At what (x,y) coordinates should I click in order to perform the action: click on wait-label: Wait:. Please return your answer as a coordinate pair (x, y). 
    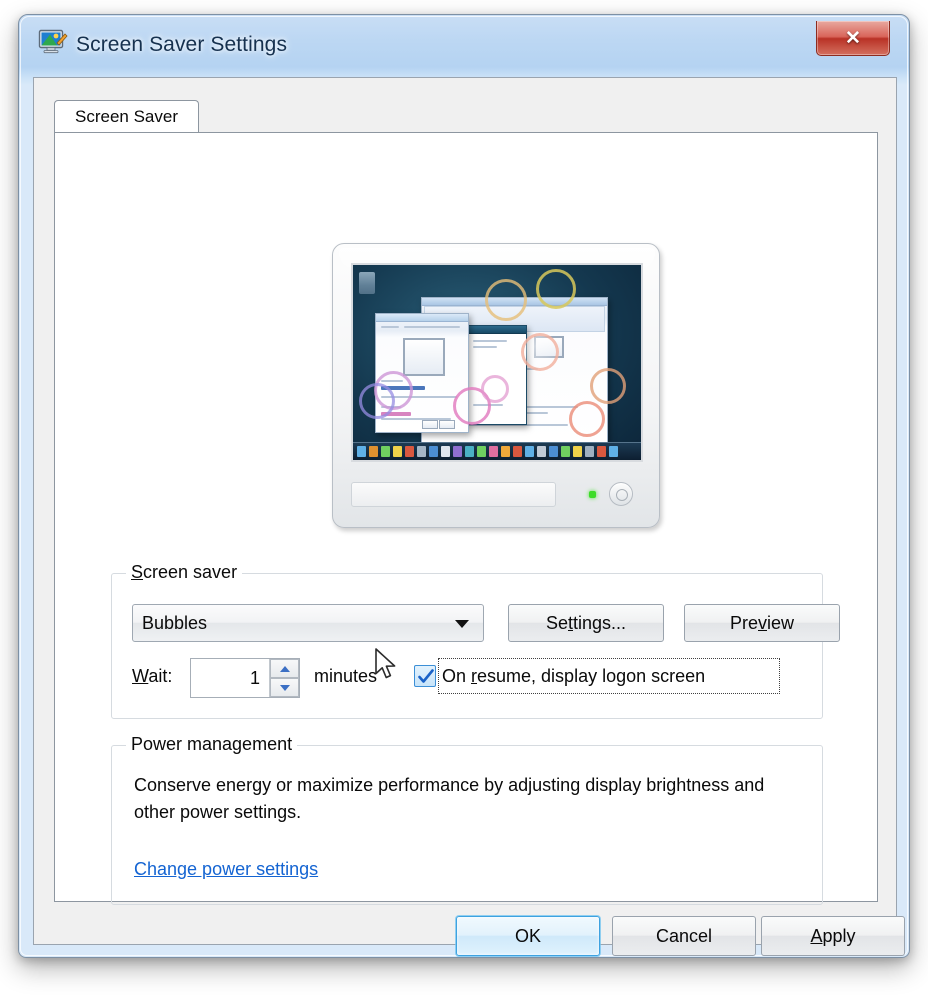
    Looking at the image, I should click on (152, 676).